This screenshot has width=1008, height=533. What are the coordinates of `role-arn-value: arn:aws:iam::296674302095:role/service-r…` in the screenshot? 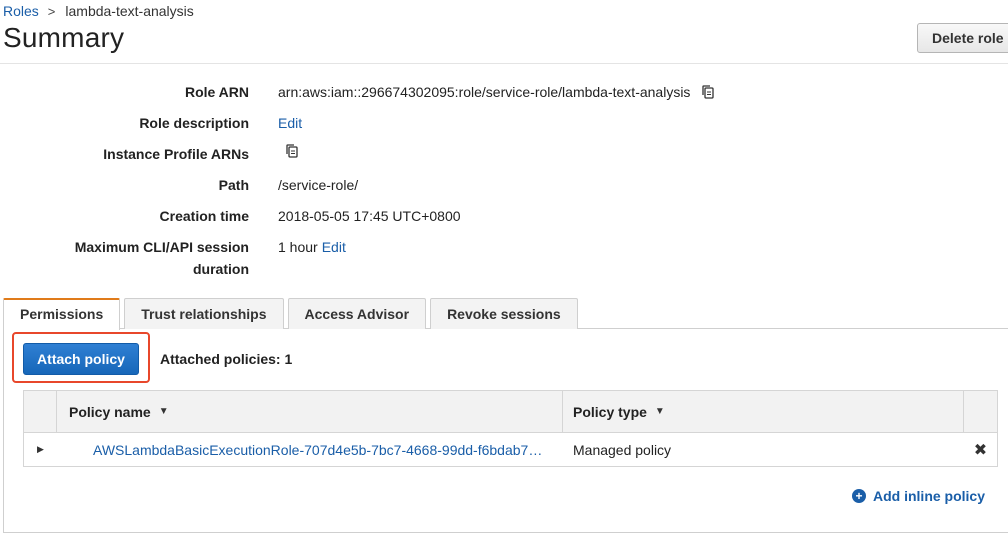 It's located at (484, 92).